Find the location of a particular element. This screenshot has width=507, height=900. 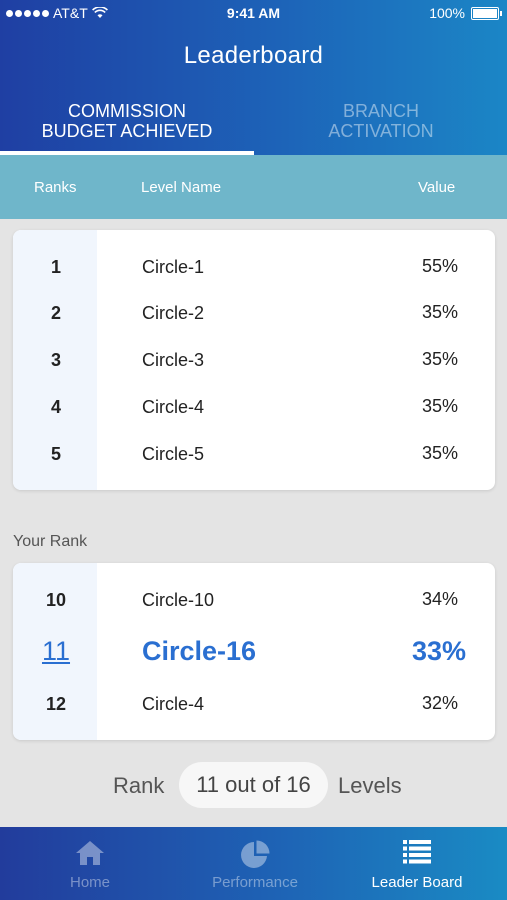

row-level-name: Circle-2 is located at coordinates (173, 313).